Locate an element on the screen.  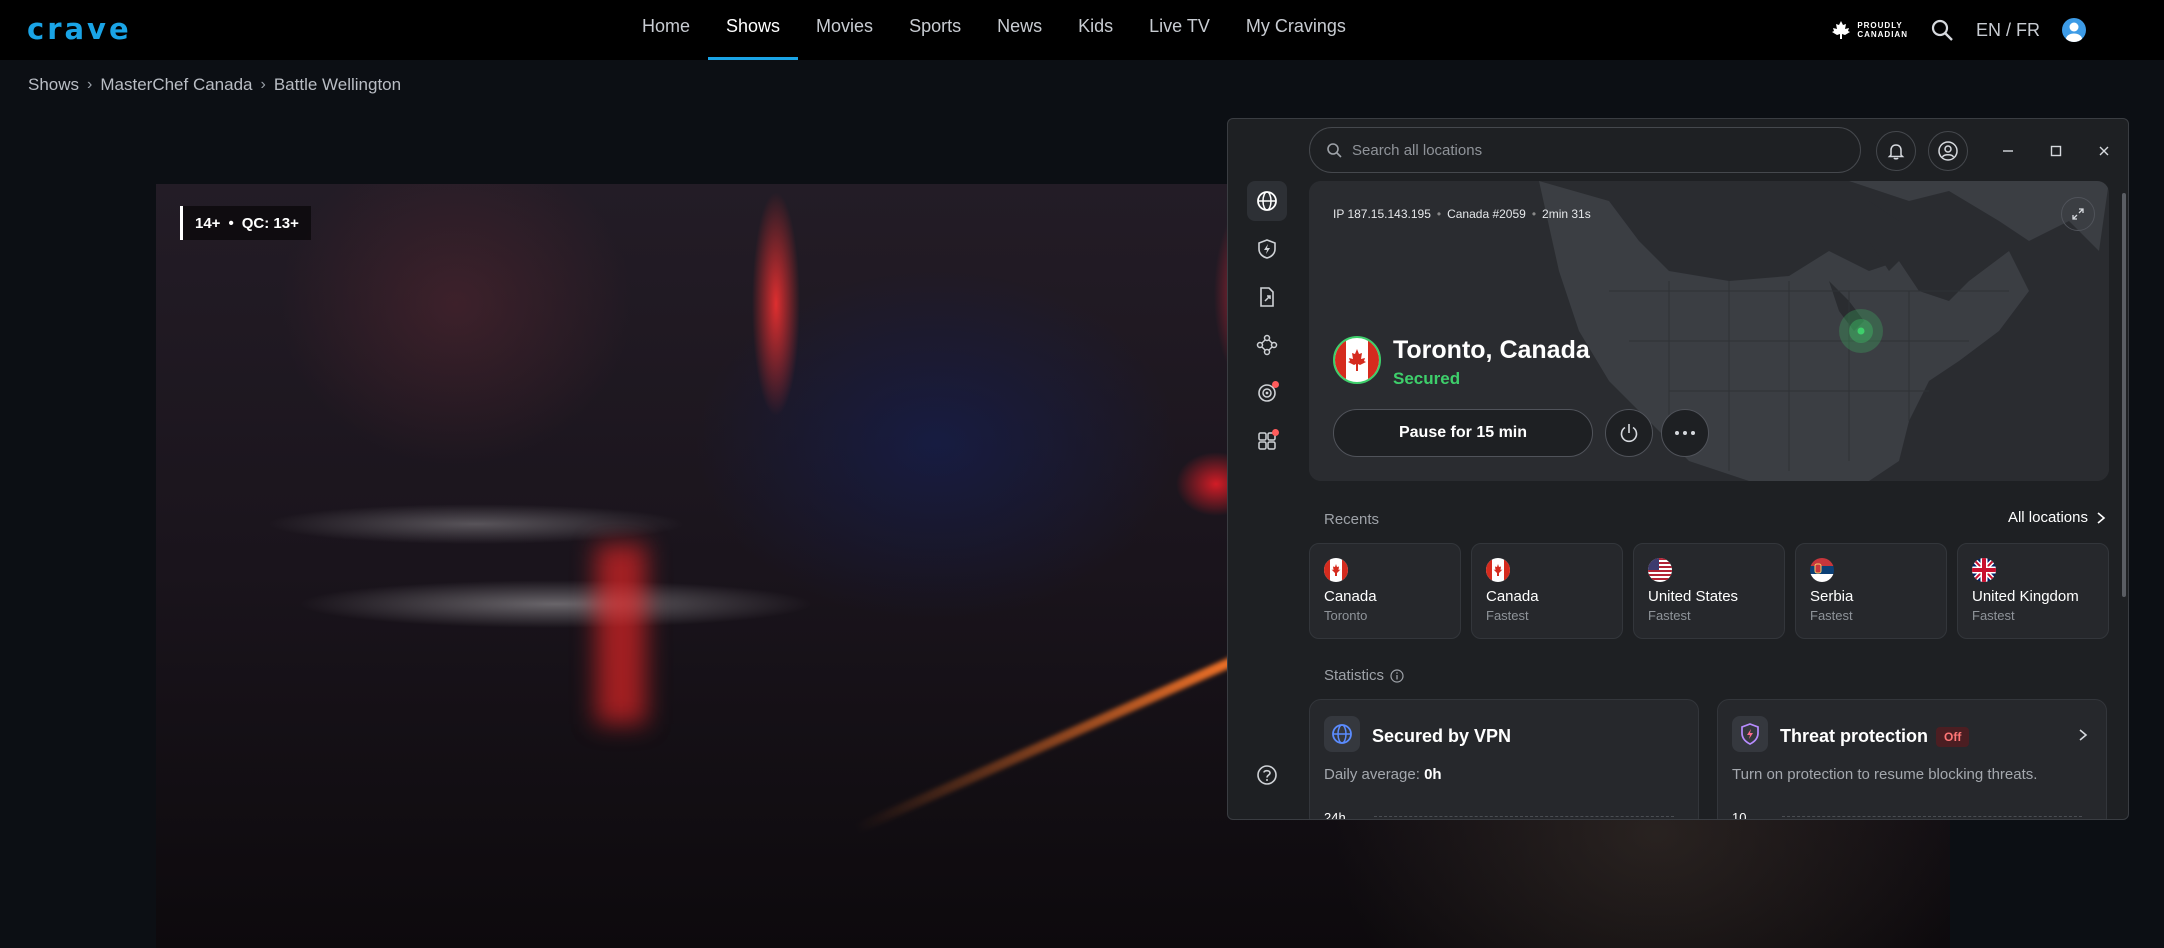
maximize-icon is located at coordinates (2056, 151).